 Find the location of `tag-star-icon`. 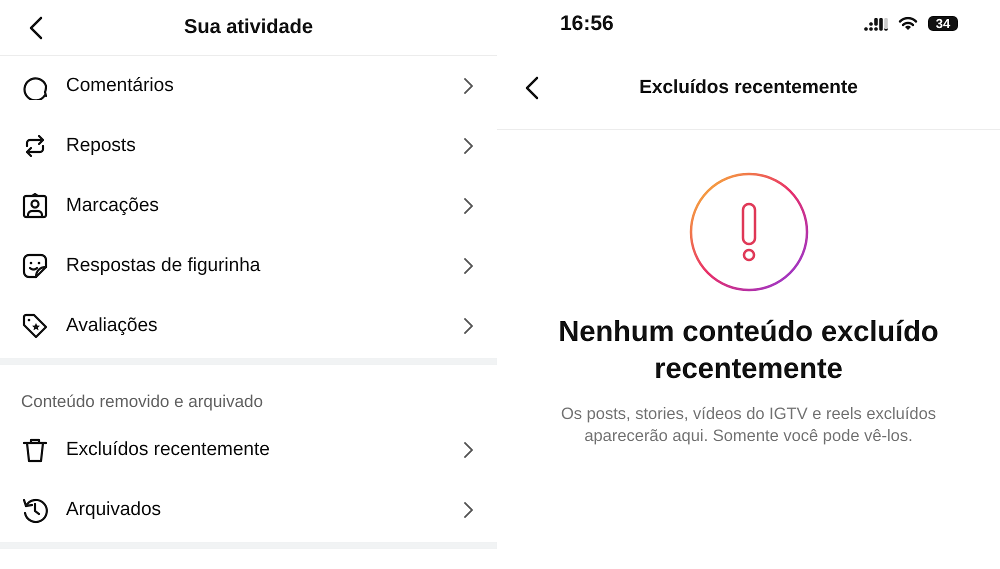

tag-star-icon is located at coordinates (35, 326).